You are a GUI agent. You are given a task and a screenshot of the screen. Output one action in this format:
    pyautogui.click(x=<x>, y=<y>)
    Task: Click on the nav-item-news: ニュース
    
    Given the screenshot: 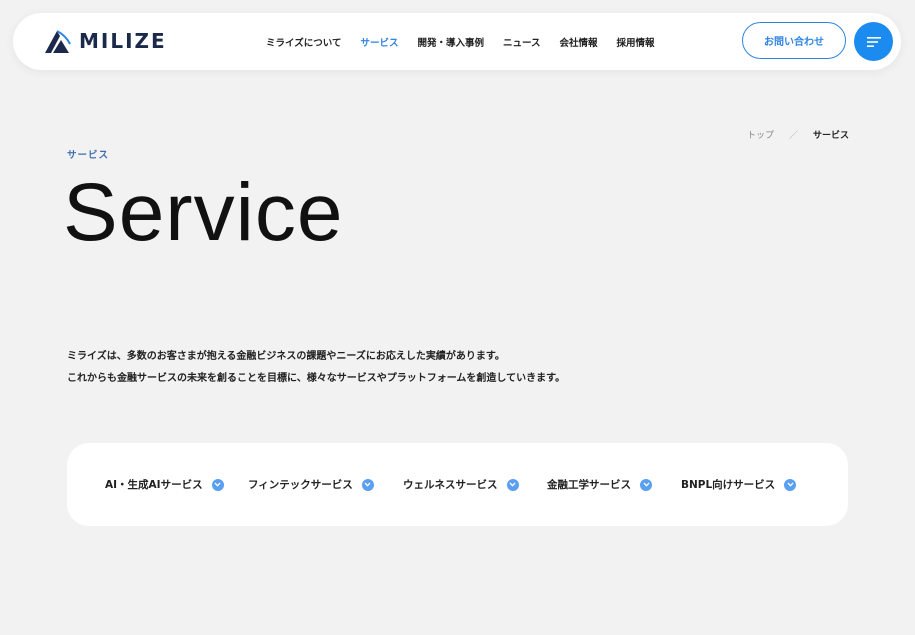 What is the action you would take?
    pyautogui.click(x=522, y=42)
    